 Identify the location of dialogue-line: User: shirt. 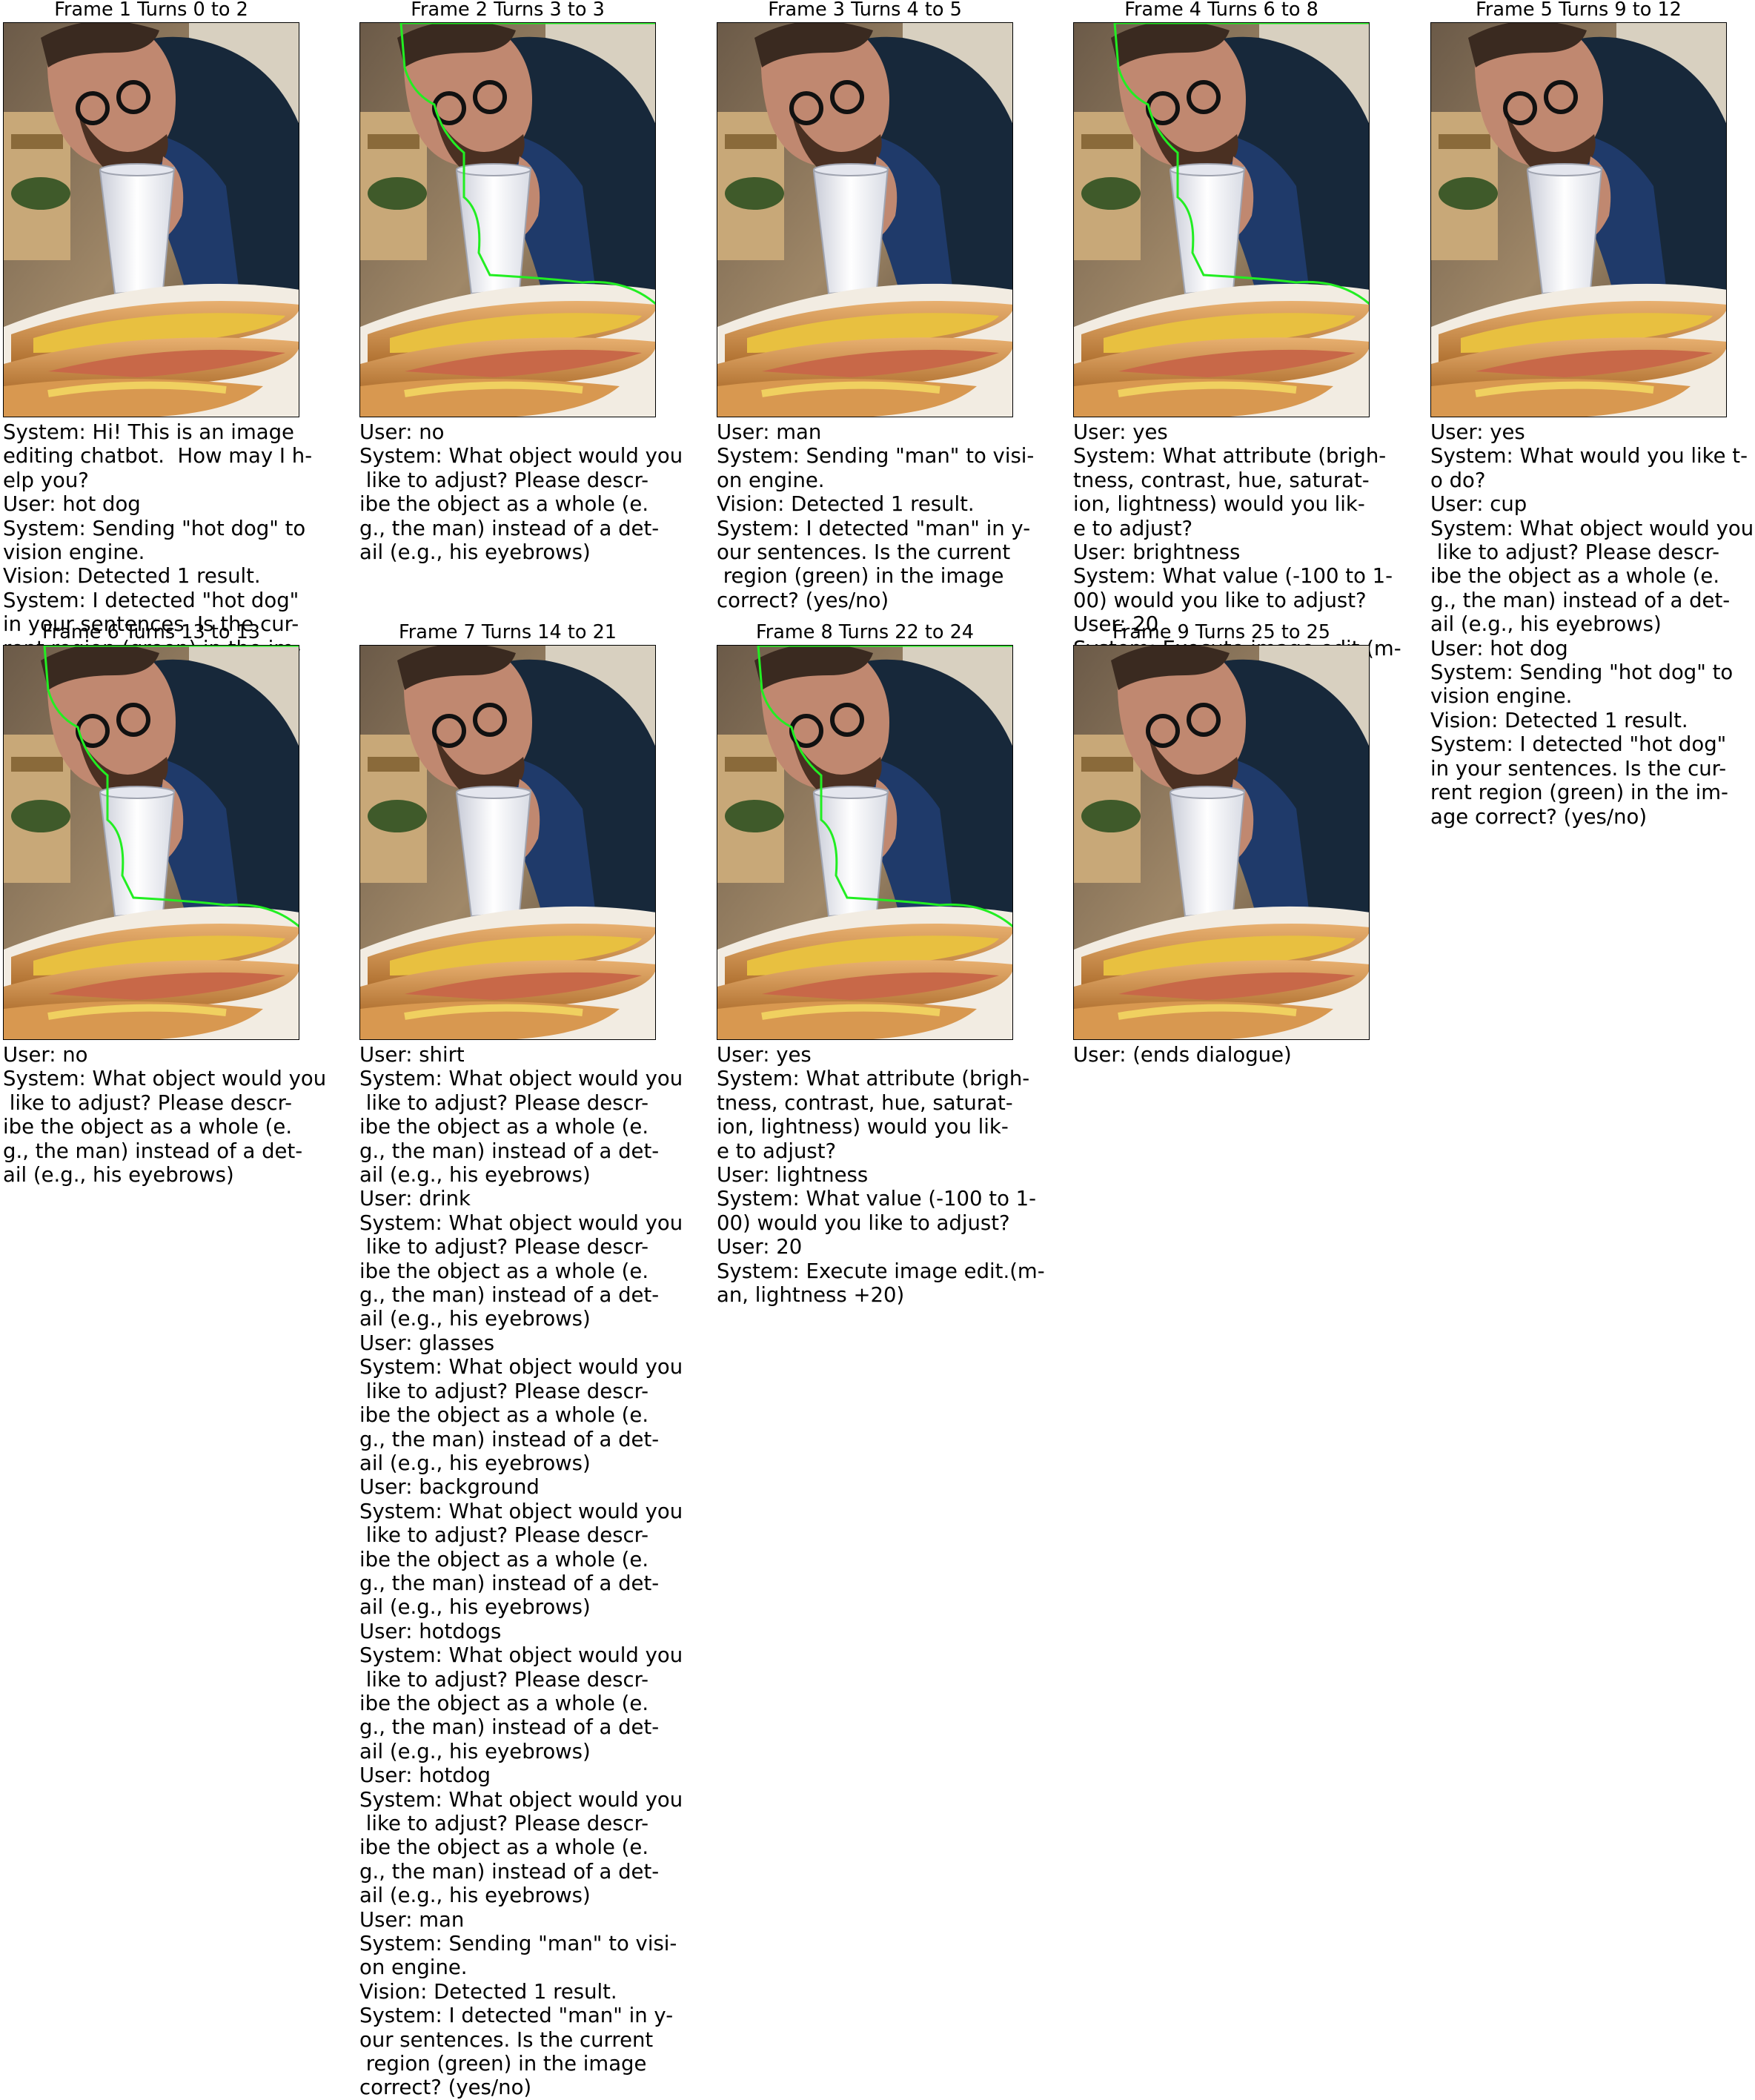
(412, 1055).